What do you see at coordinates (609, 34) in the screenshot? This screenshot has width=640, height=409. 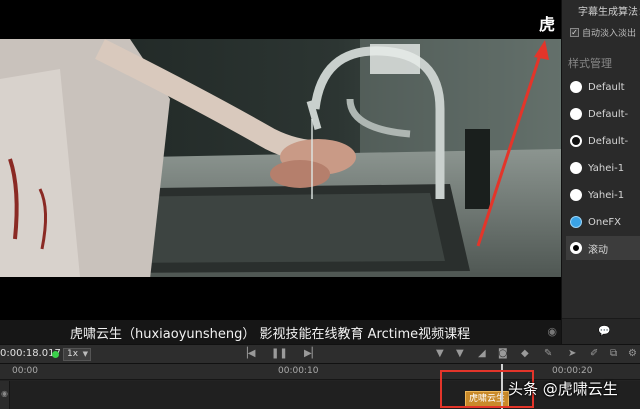 I see `auto-fade-label: 自动淡入淡出` at bounding box center [609, 34].